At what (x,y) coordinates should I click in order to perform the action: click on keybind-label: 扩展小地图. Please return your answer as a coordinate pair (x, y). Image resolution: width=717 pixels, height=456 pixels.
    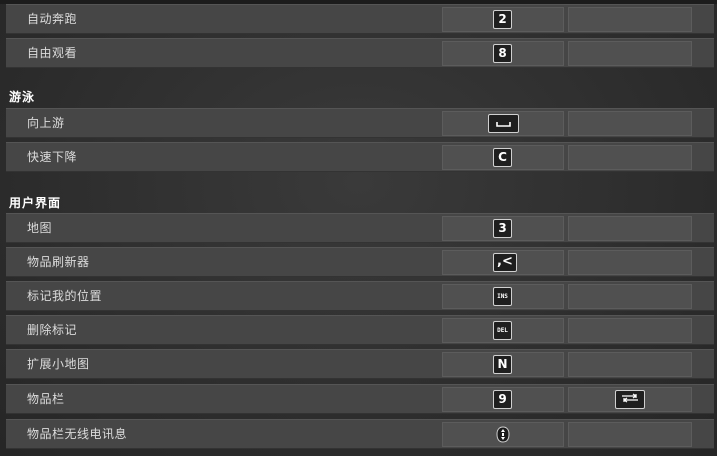
    Looking at the image, I should click on (58, 364).